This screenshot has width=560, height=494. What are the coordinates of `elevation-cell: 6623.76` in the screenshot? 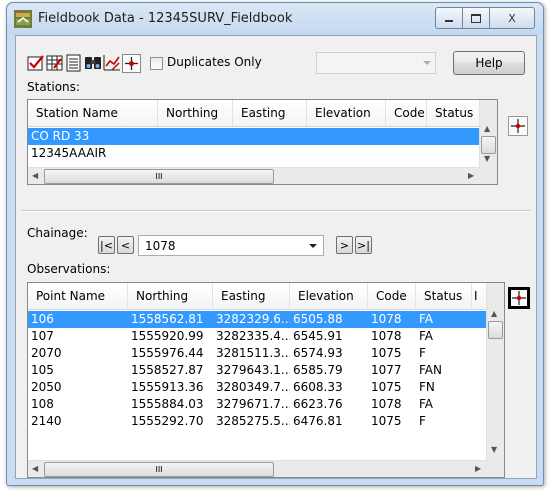 It's located at (318, 404).